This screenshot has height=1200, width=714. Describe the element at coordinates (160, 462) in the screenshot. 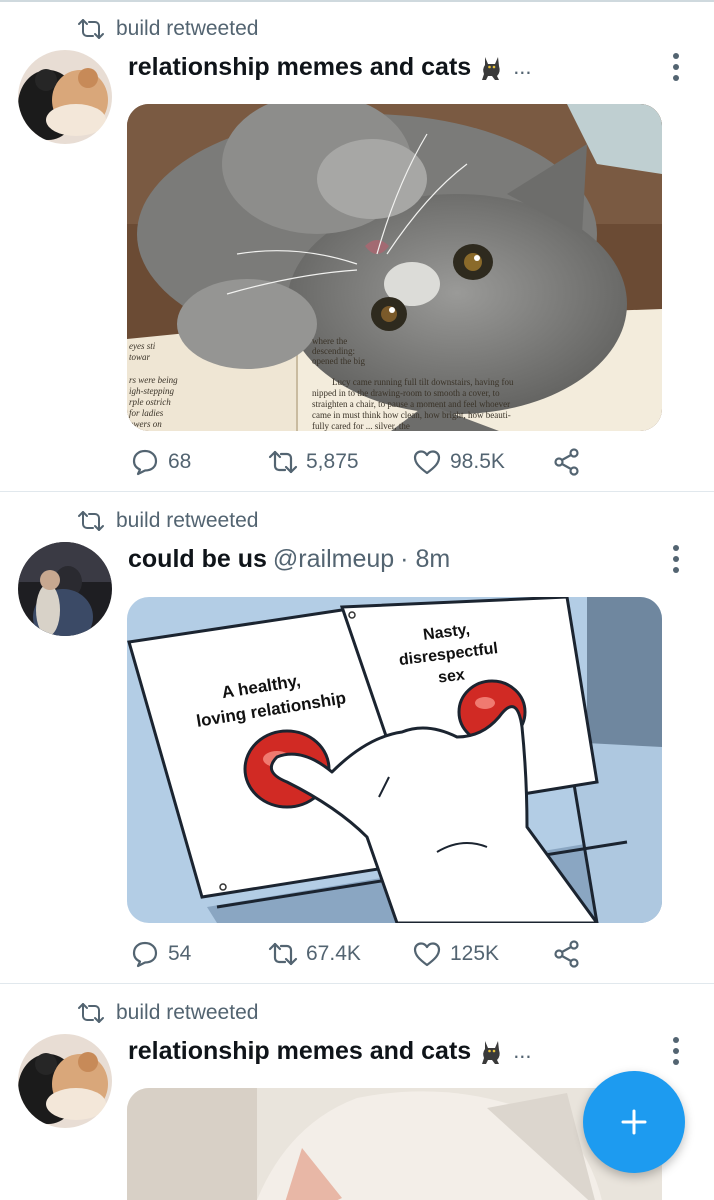

I see `reply-button: 68` at that location.